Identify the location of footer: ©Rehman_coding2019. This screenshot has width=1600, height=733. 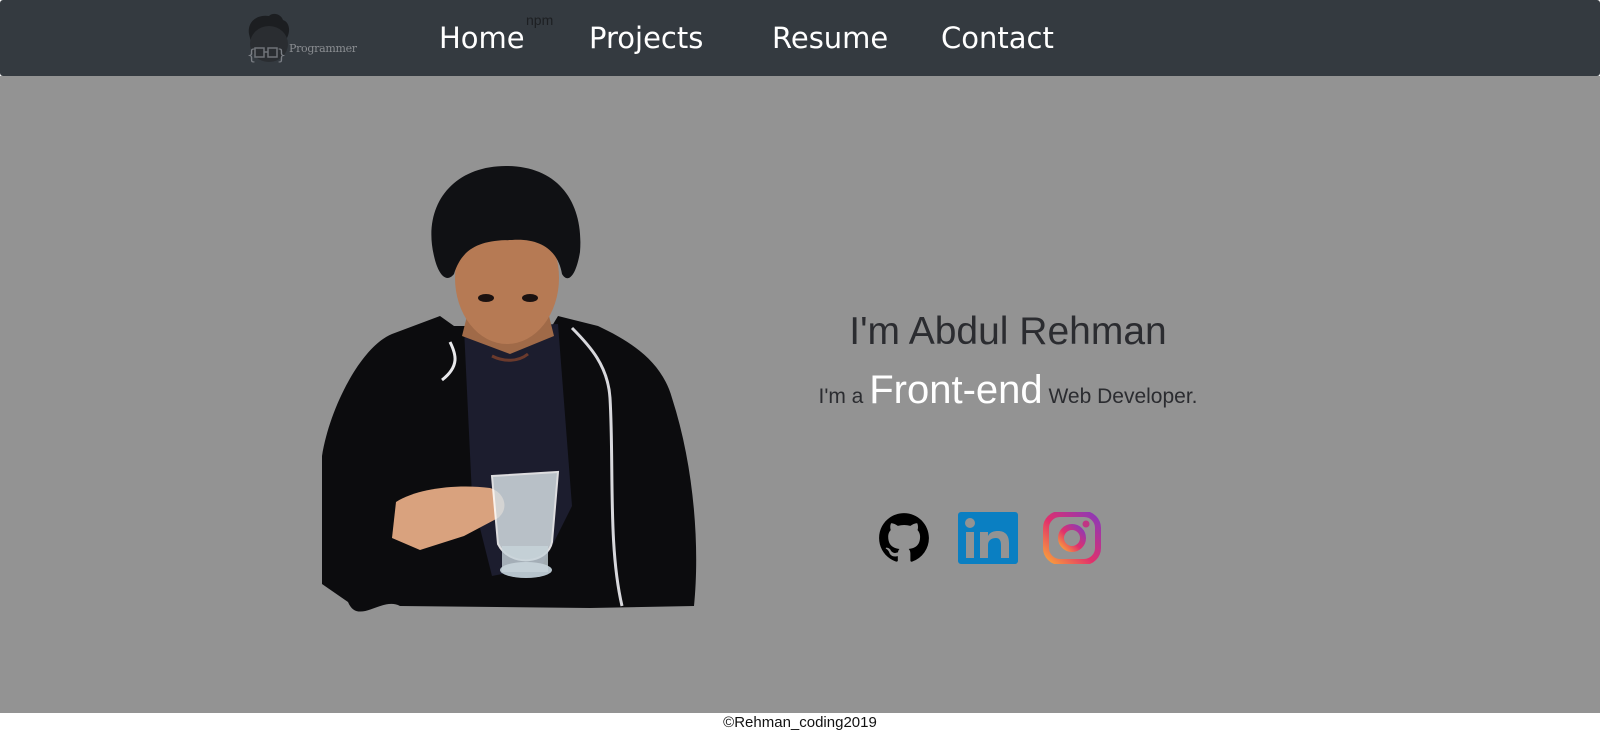
(800, 723).